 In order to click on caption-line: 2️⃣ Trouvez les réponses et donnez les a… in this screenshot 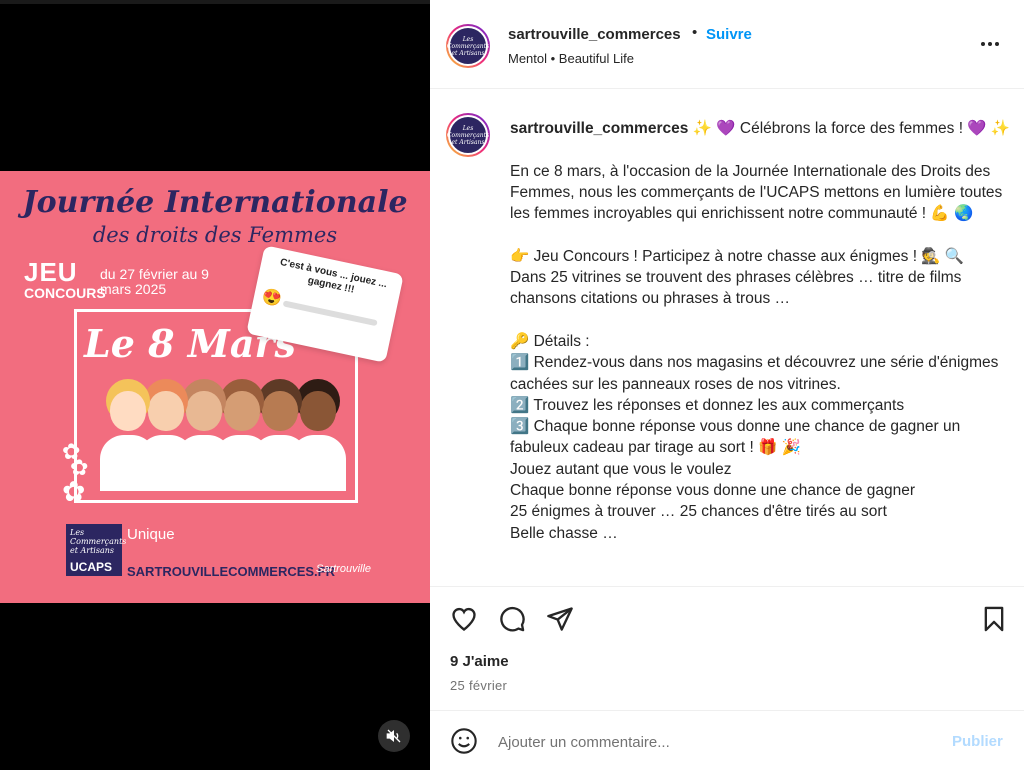, I will do `click(707, 405)`.